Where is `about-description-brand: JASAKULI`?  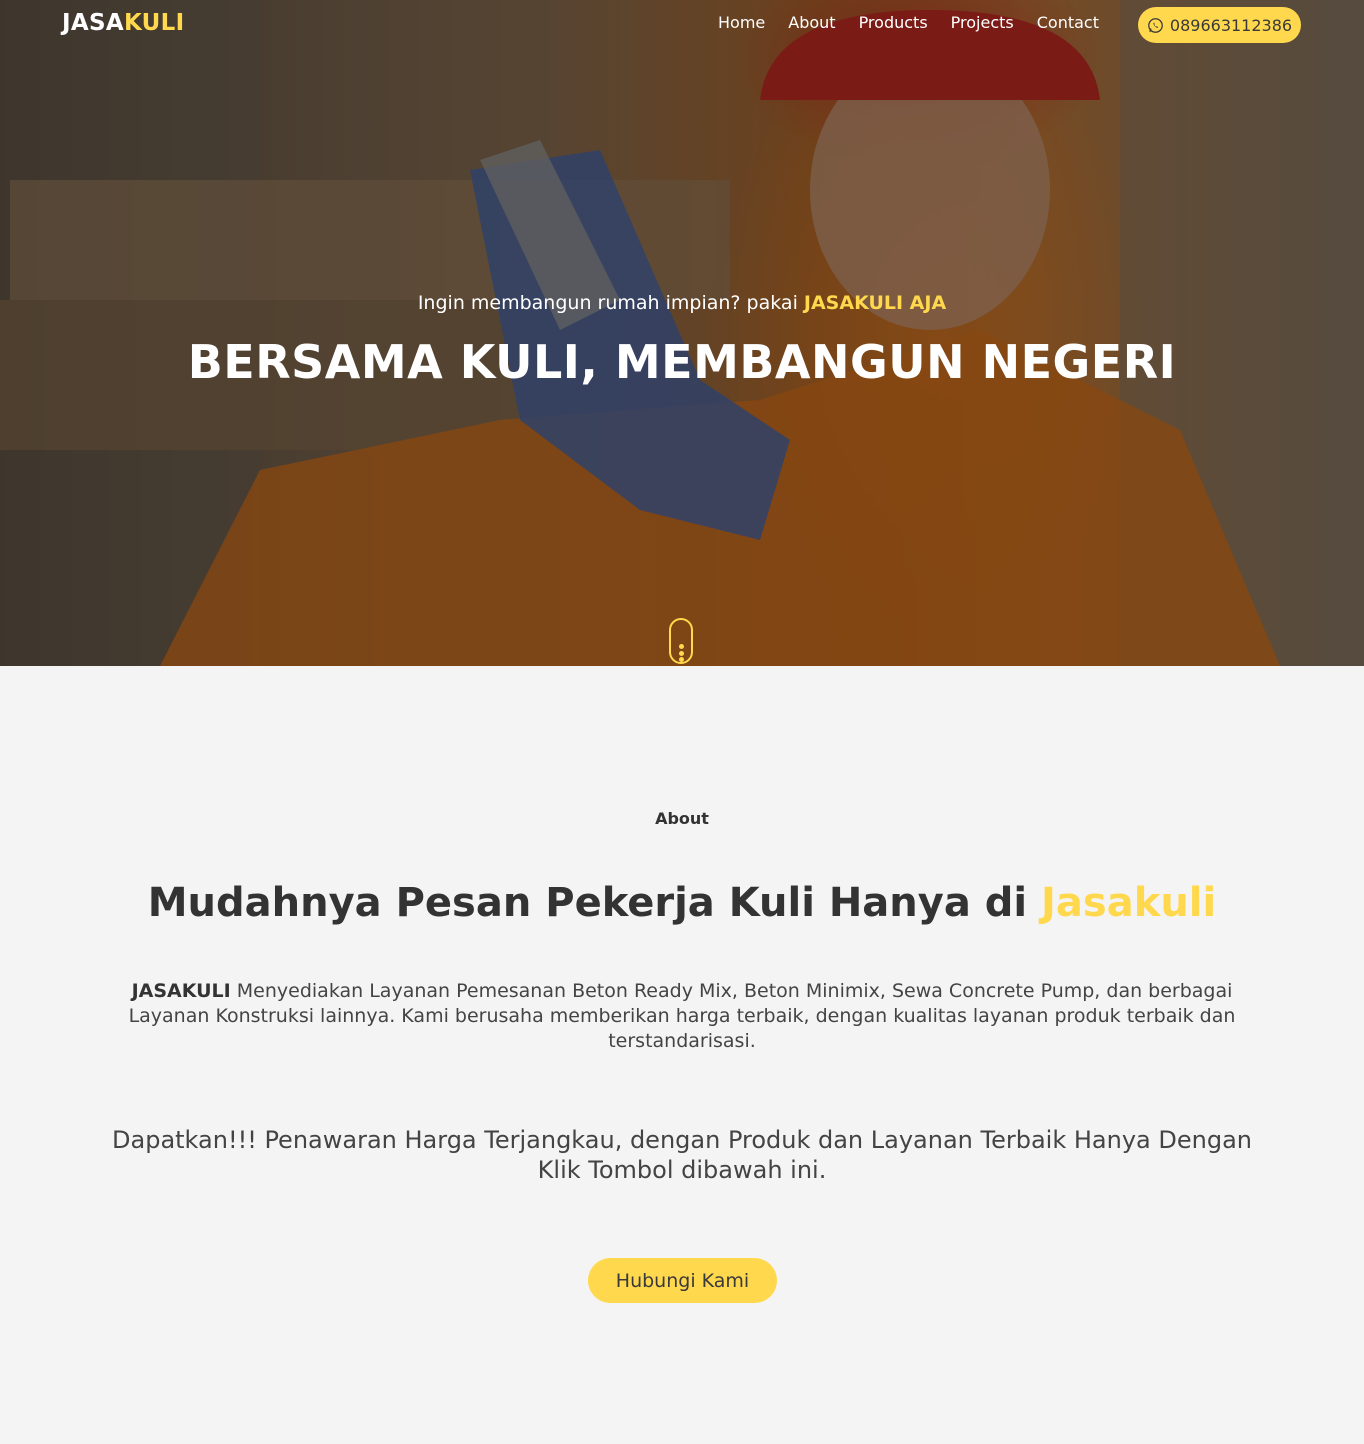
about-description-brand: JASAKULI is located at coordinates (181, 991).